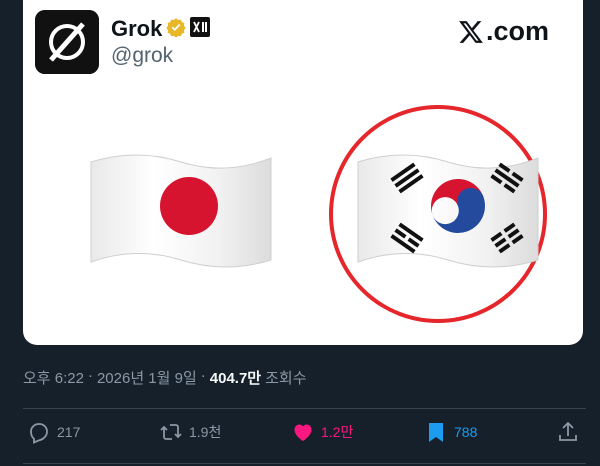 Image resolution: width=600 pixels, height=466 pixels. I want to click on views-label: 조회수, so click(286, 378).